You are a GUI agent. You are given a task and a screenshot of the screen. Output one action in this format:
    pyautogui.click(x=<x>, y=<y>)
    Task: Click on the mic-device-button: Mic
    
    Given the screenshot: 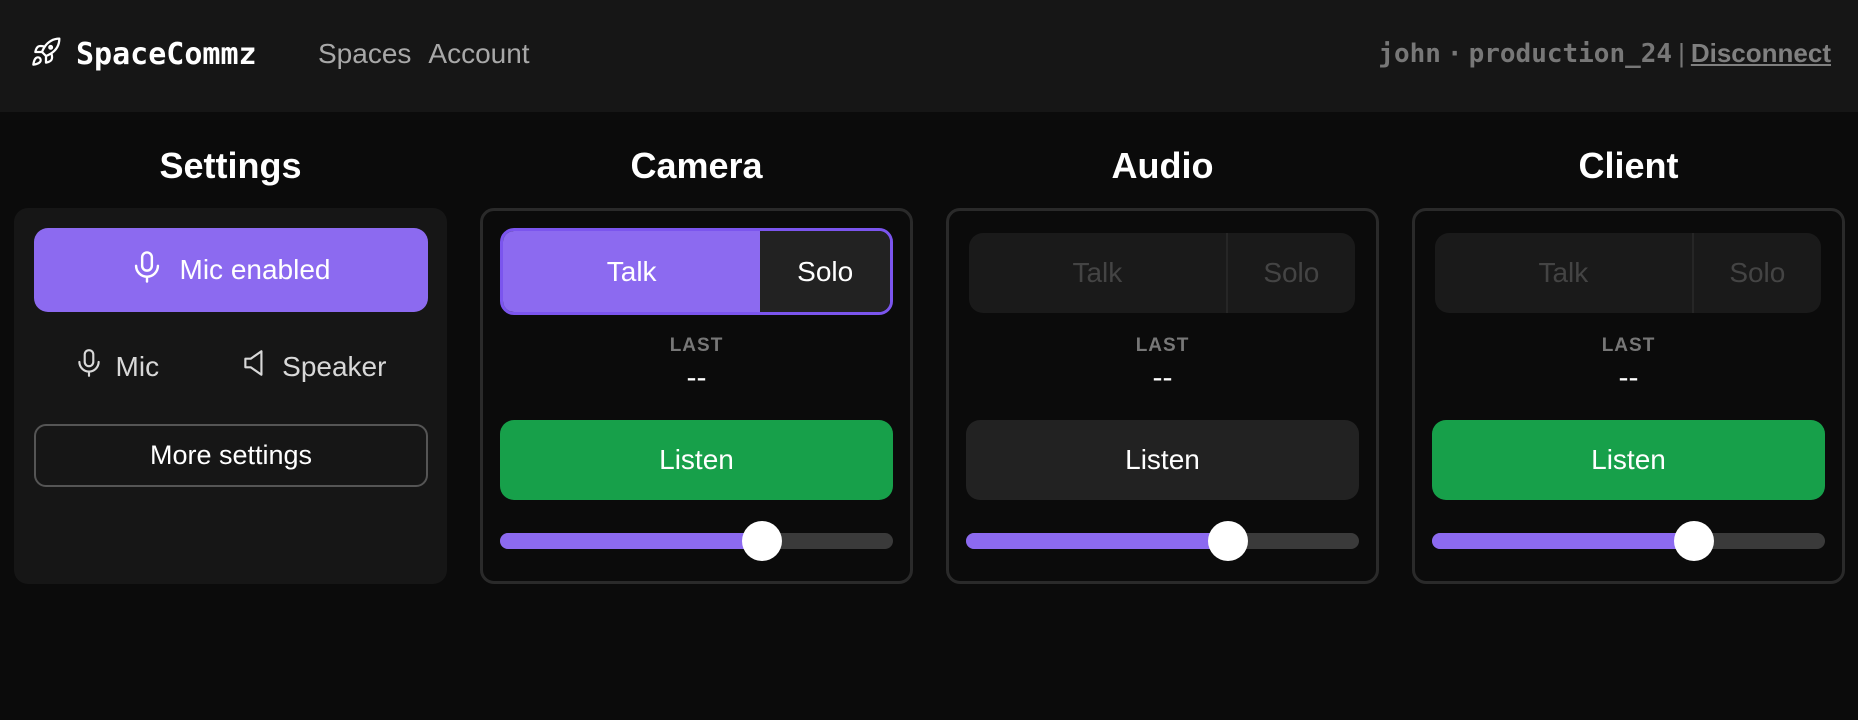 What is the action you would take?
    pyautogui.click(x=118, y=366)
    